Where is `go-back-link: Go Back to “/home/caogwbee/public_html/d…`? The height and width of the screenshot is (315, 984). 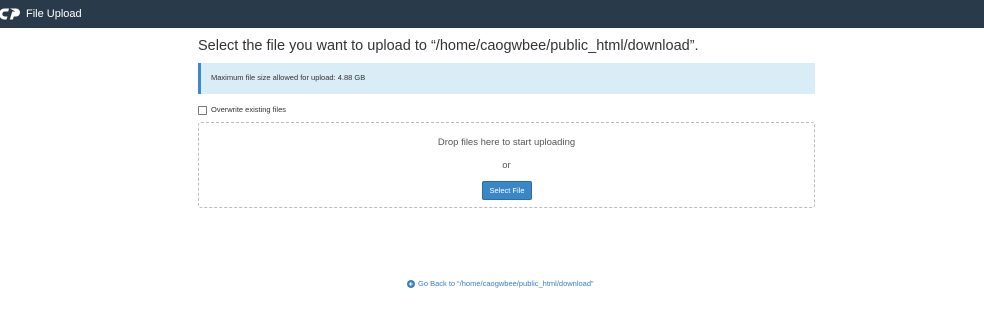 go-back-link: Go Back to “/home/caogwbee/public_html/d… is located at coordinates (500, 284).